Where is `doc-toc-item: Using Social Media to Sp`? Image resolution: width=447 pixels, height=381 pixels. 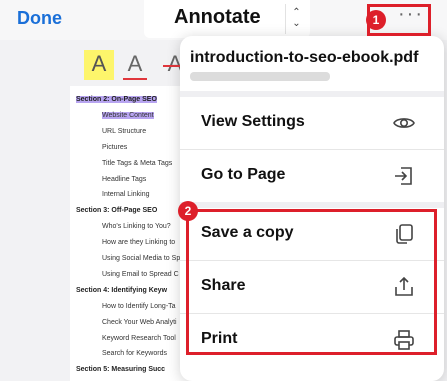
doc-toc-item: Using Social Media to Sp is located at coordinates (141, 258).